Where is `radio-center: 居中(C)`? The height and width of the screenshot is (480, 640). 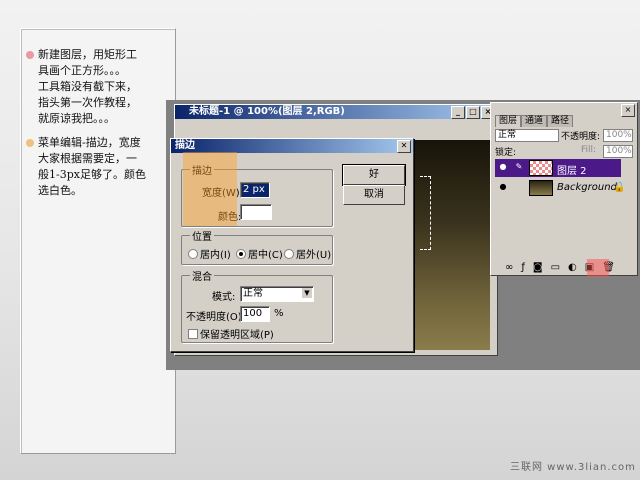
radio-center: 居中(C) is located at coordinates (259, 253).